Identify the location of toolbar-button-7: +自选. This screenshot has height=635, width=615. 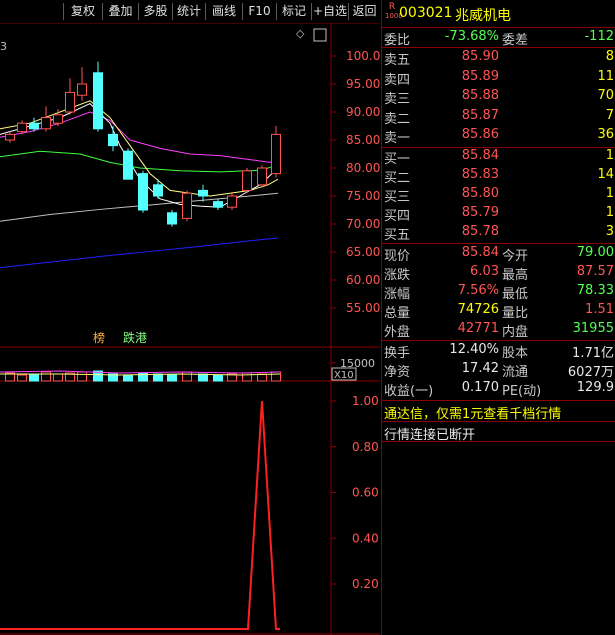
(330, 11).